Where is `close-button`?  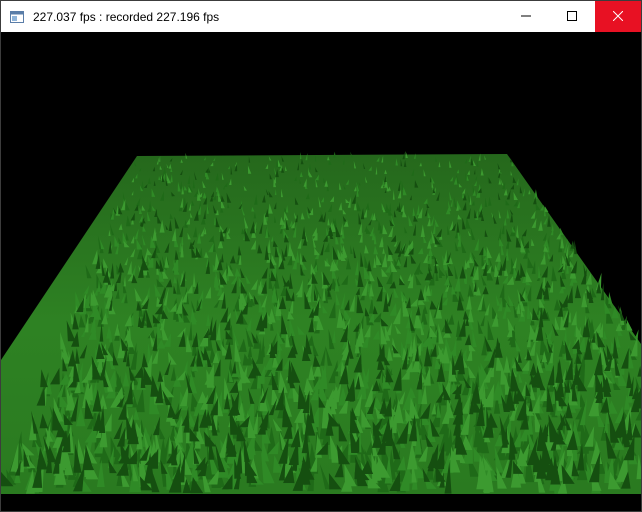 close-button is located at coordinates (618, 16).